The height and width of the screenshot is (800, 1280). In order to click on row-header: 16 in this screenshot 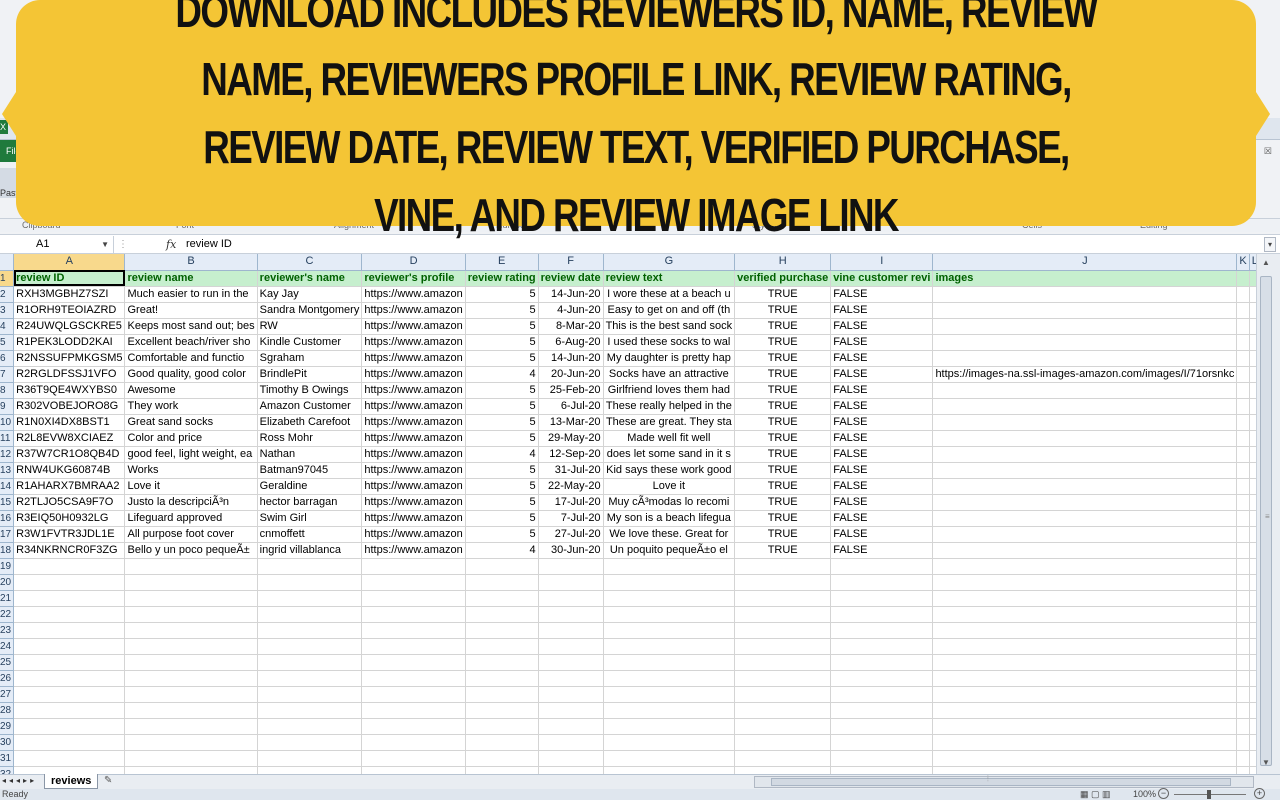, I will do `click(7, 518)`.